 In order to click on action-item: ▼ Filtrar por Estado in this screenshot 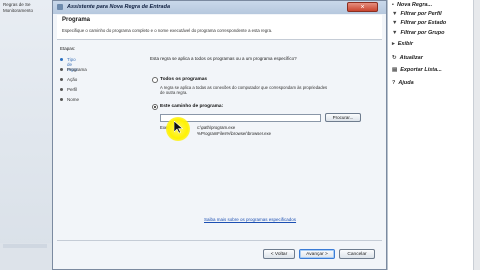, I will do `click(419, 23)`.